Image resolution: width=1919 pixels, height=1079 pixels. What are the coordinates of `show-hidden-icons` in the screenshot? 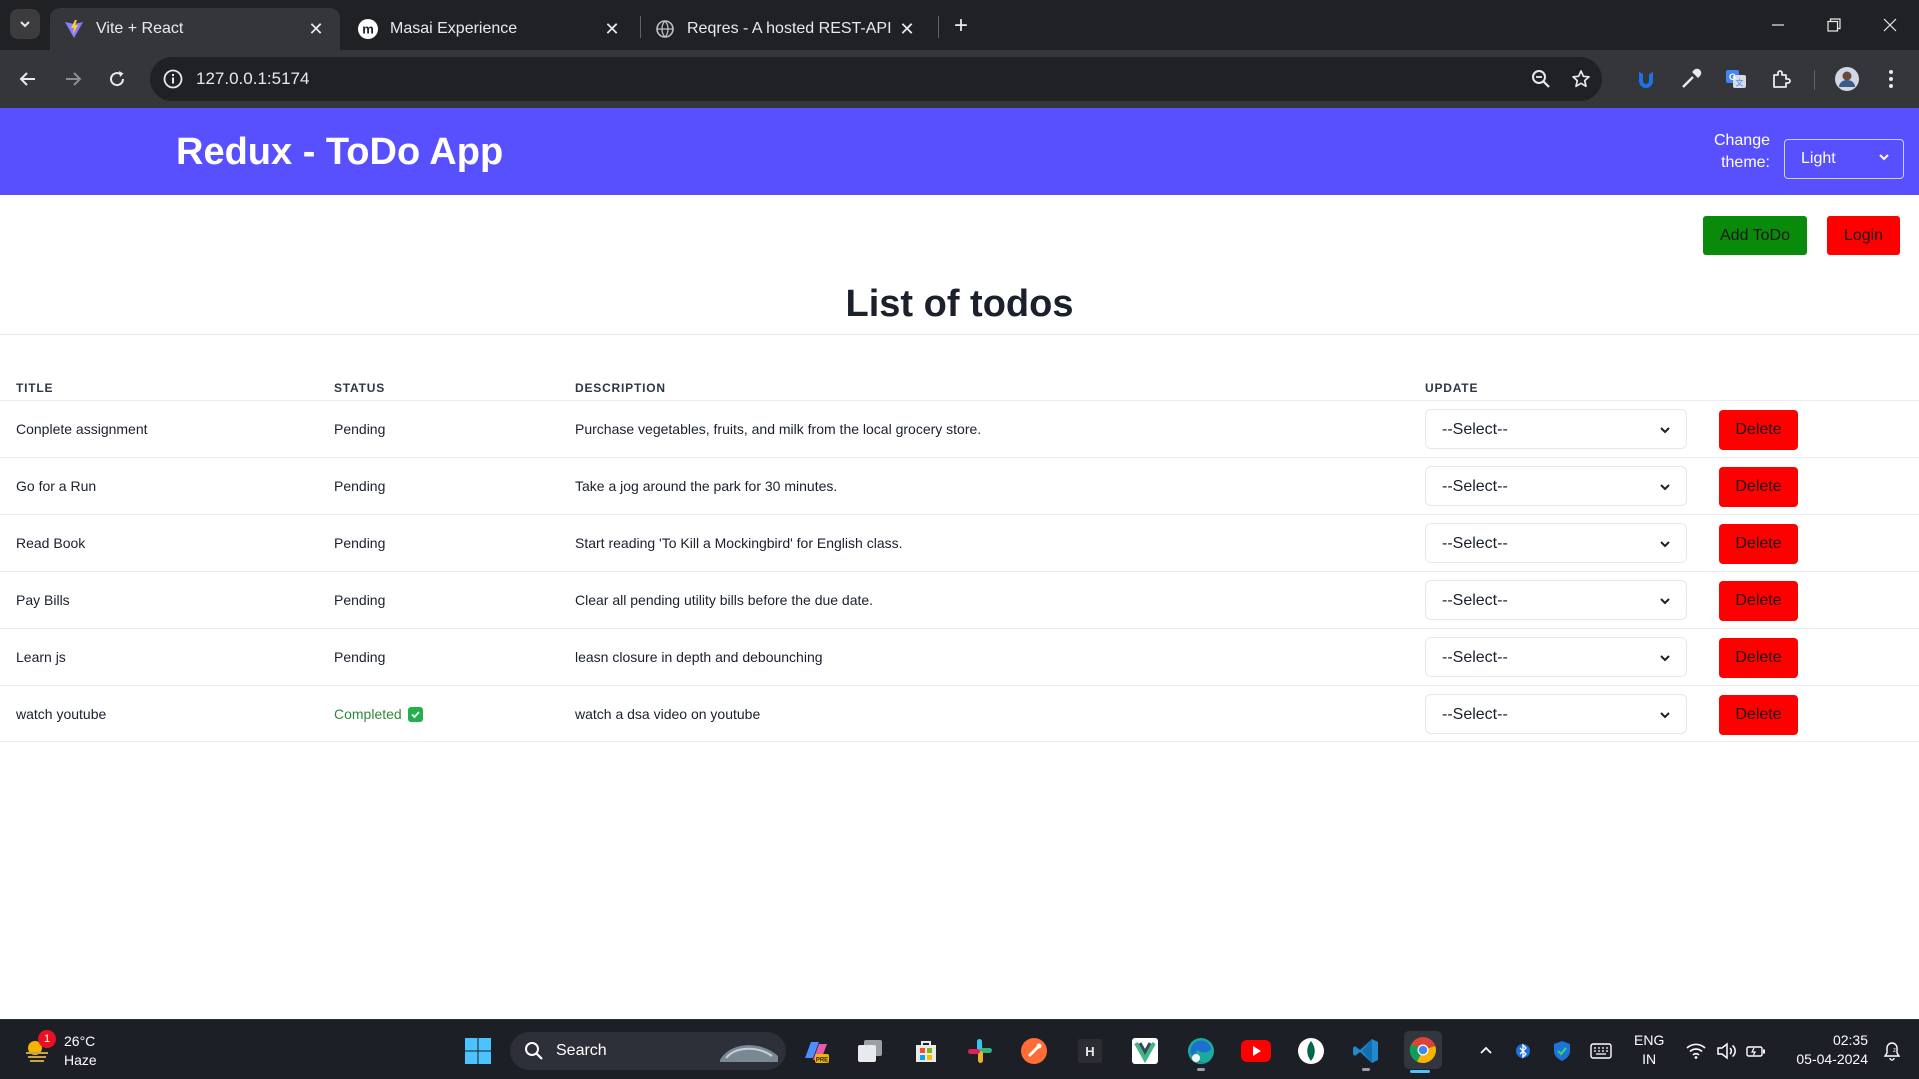 It's located at (1486, 1051).